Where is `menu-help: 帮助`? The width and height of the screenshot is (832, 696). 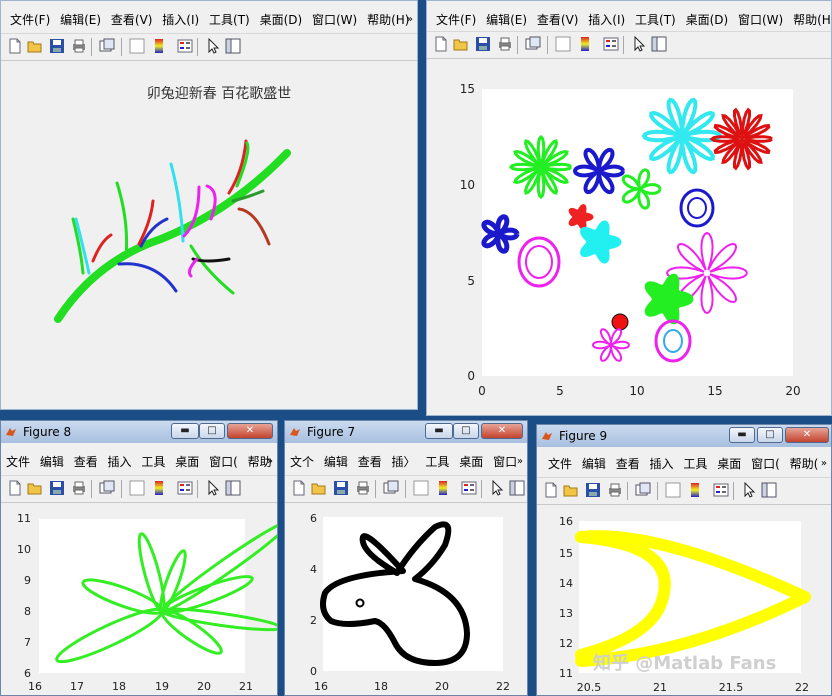 menu-help: 帮助 is located at coordinates (526, 462).